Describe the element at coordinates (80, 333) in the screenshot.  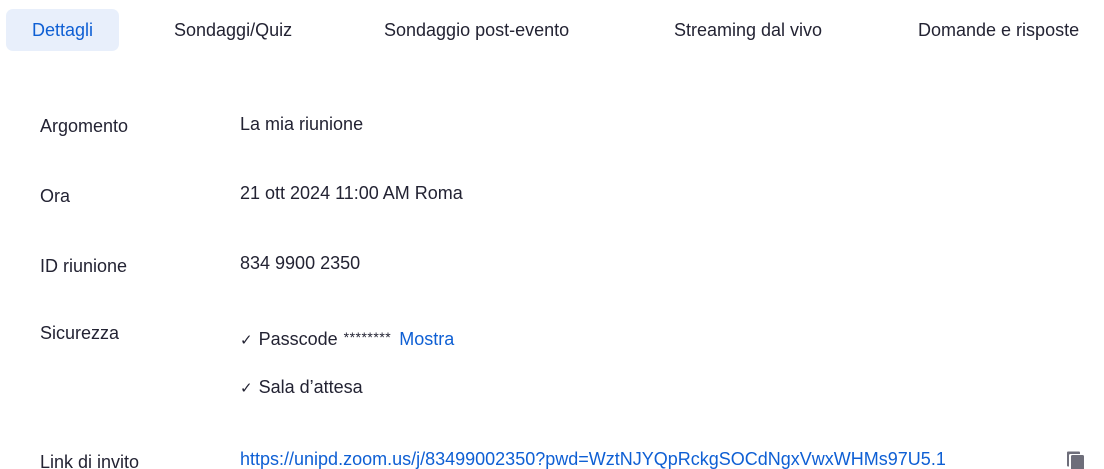
I see `security-label: Sicurezza` at that location.